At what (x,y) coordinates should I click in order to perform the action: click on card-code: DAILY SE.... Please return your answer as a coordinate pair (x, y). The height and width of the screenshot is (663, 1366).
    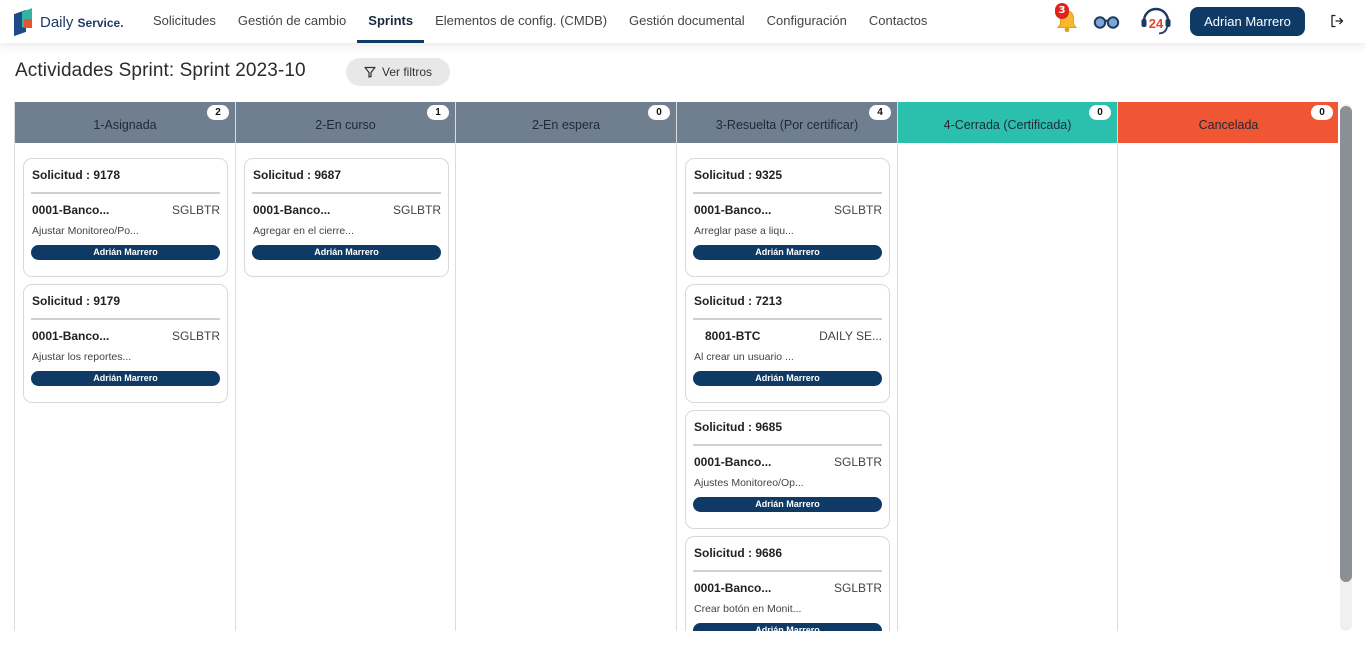
    Looking at the image, I should click on (850, 336).